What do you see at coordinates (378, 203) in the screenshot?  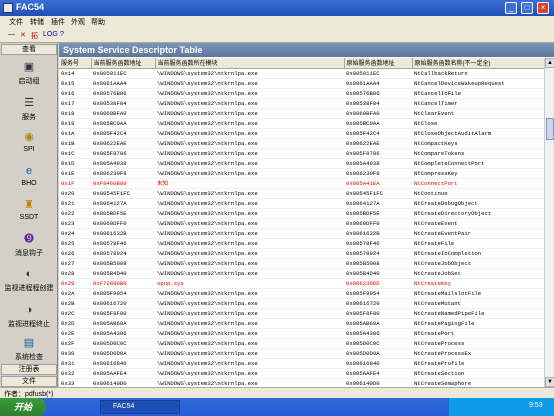 I see `table-cell: 0x8064127A` at bounding box center [378, 203].